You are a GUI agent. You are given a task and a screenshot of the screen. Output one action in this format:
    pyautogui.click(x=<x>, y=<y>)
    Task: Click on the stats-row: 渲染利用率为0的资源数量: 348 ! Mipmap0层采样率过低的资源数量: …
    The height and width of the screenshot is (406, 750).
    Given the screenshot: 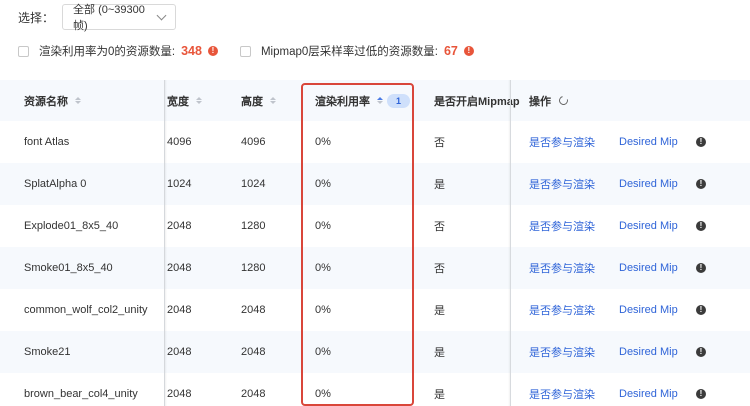 What is the action you would take?
    pyautogui.click(x=257, y=51)
    